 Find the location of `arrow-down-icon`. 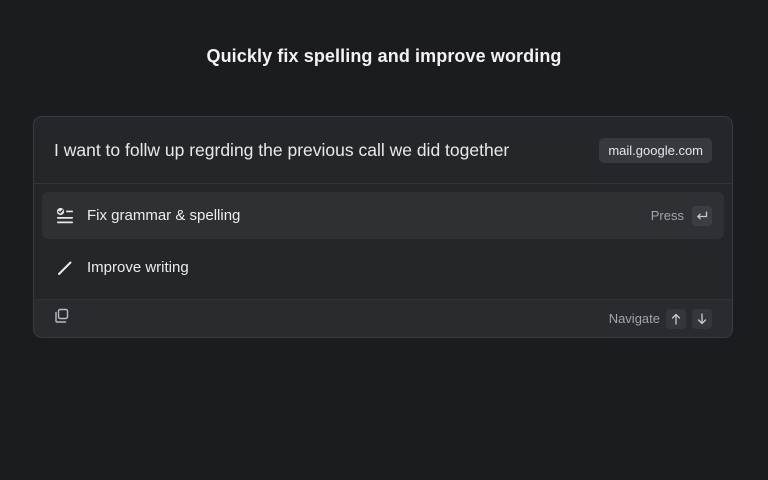

arrow-down-icon is located at coordinates (702, 318).